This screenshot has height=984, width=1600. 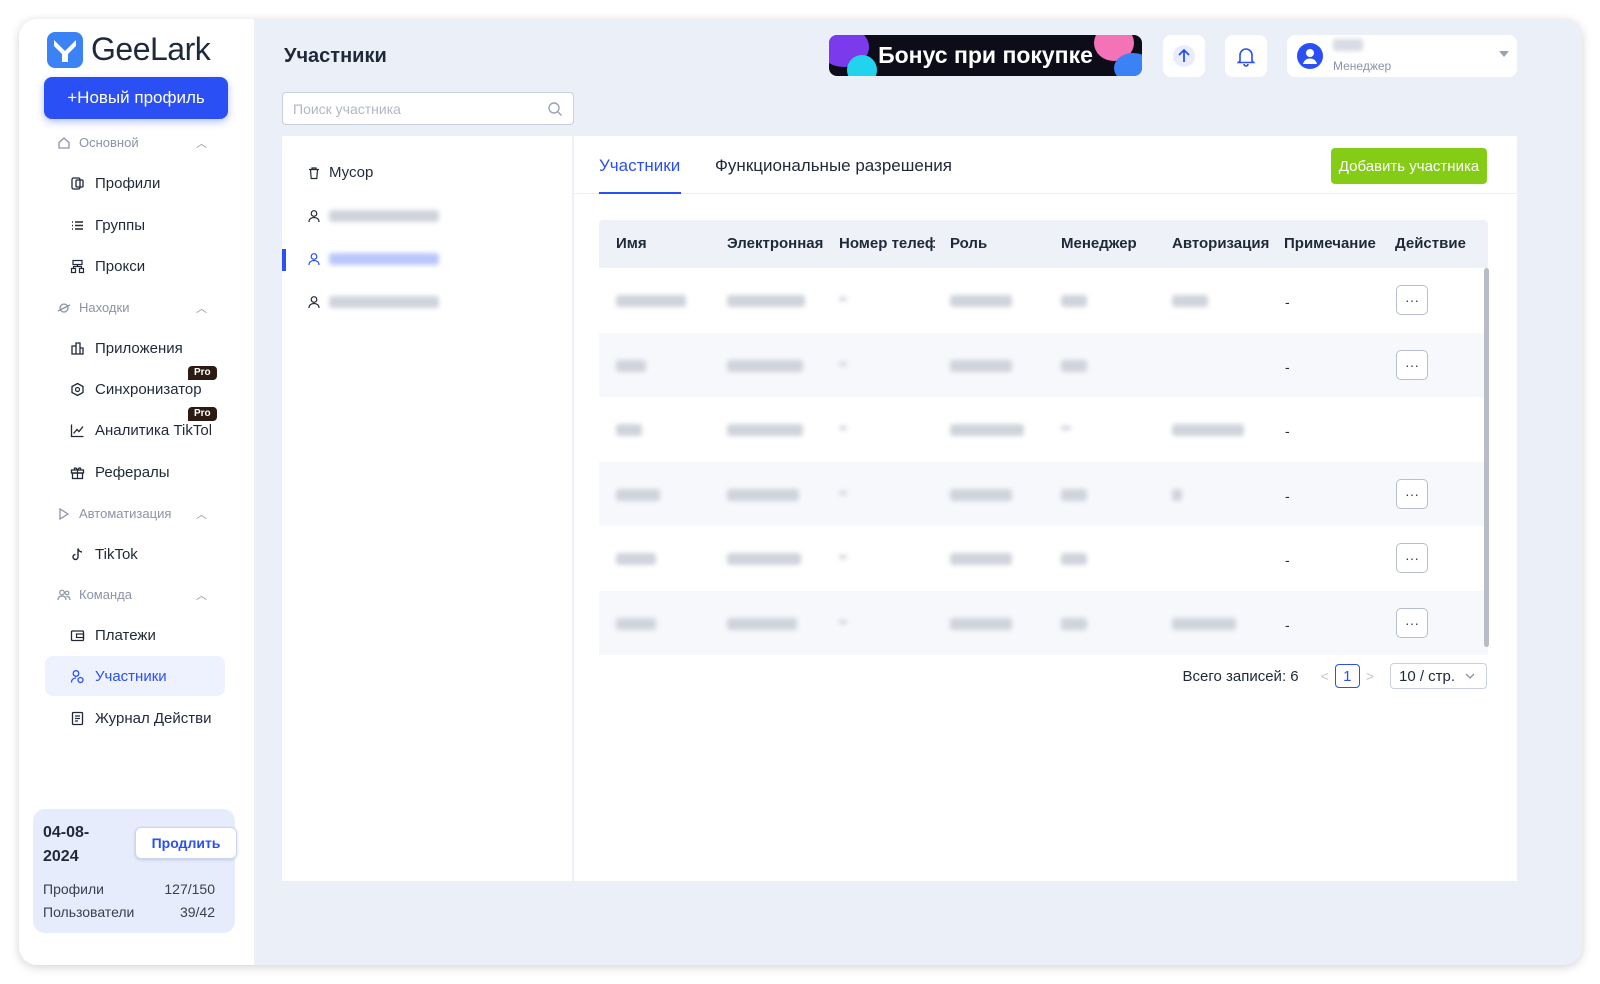 I want to click on user-menu: Менеджер, so click(x=1402, y=56).